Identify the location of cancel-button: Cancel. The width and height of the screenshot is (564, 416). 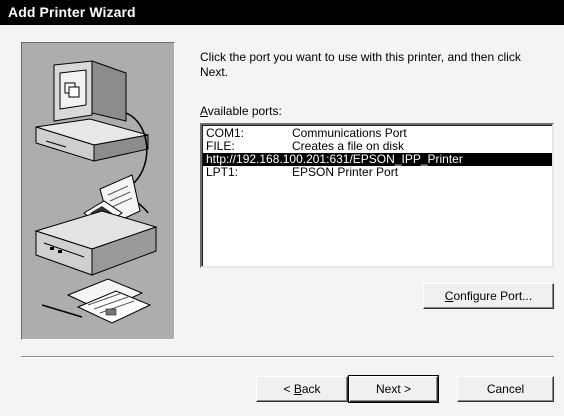
(505, 389).